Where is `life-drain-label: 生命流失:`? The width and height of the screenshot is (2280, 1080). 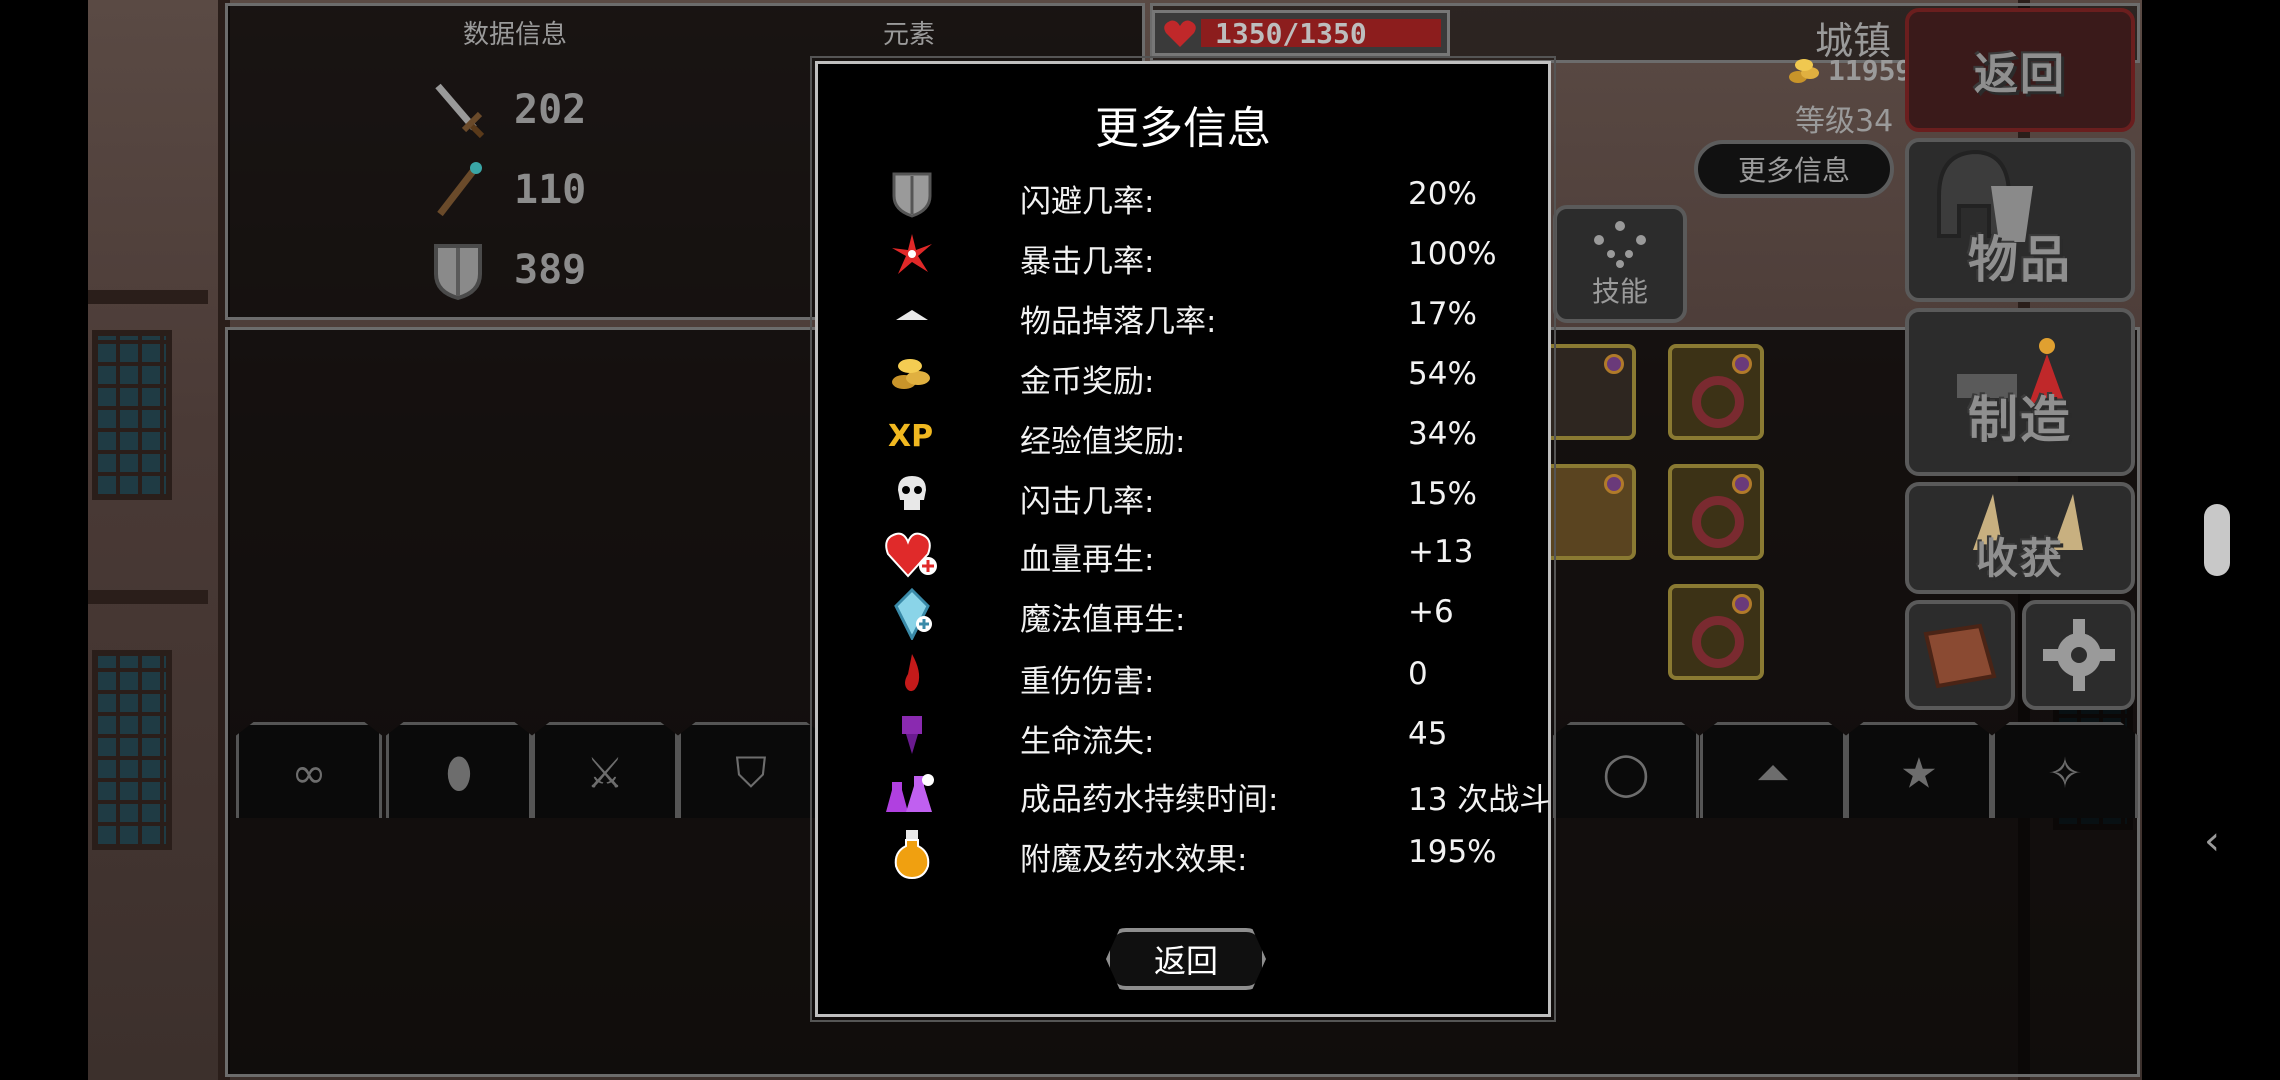
life-drain-label: 生命流失: is located at coordinates (1087, 742).